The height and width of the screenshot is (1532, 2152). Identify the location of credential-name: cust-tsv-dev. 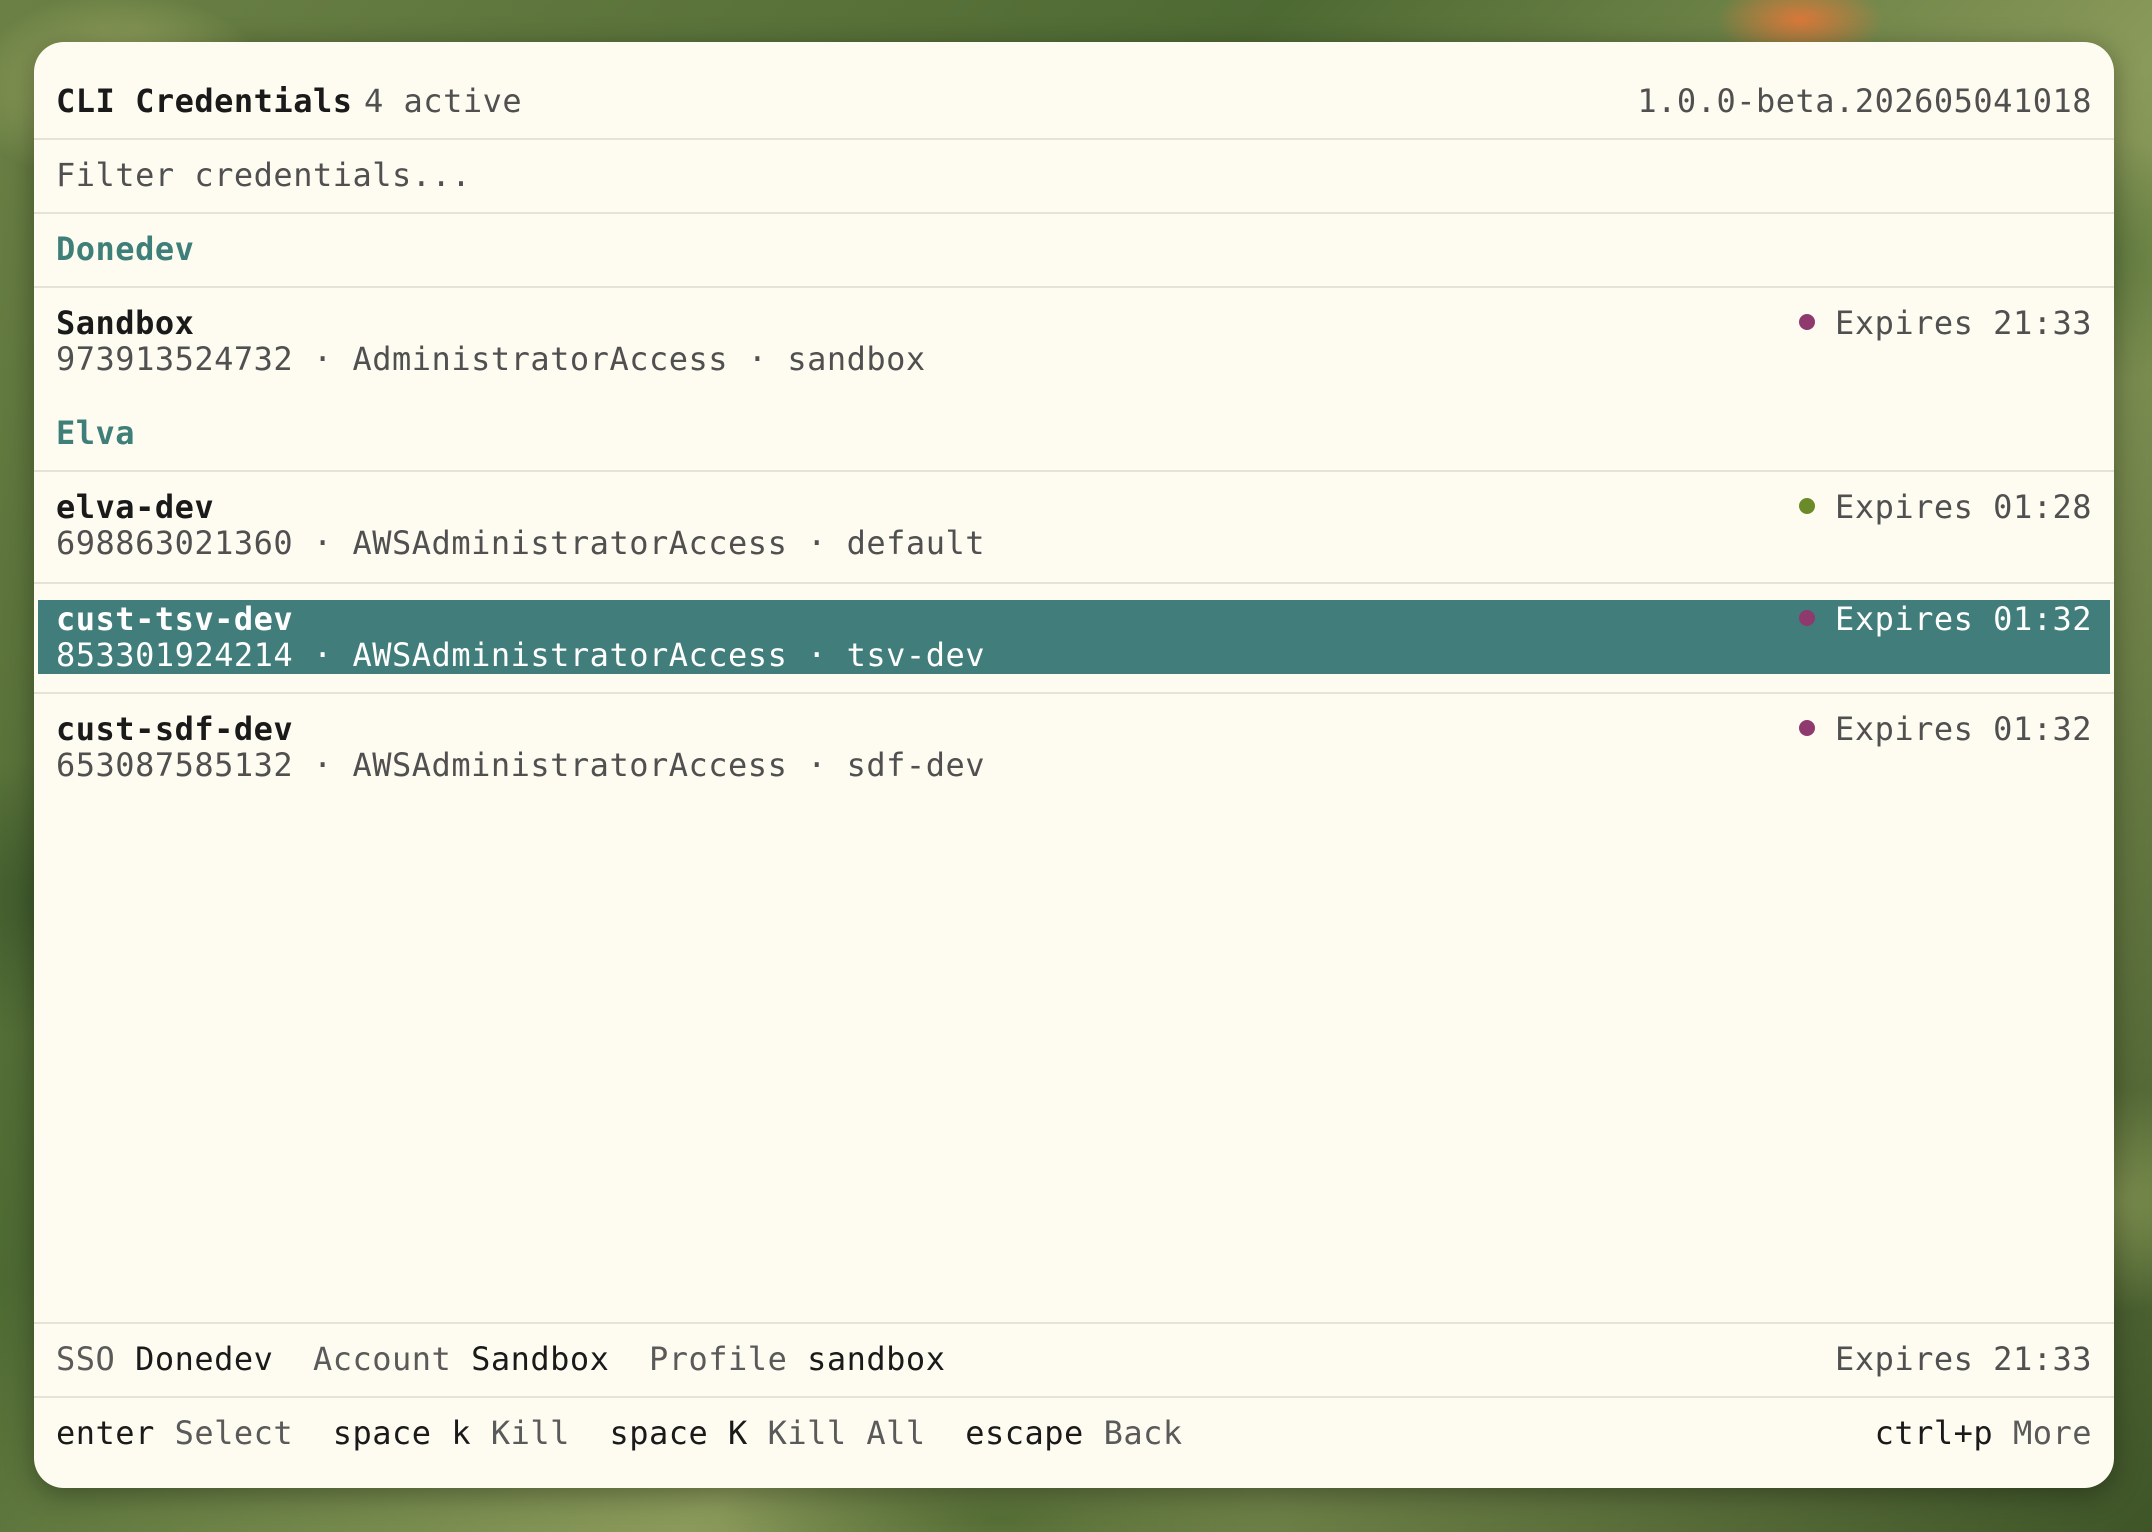
(175, 619).